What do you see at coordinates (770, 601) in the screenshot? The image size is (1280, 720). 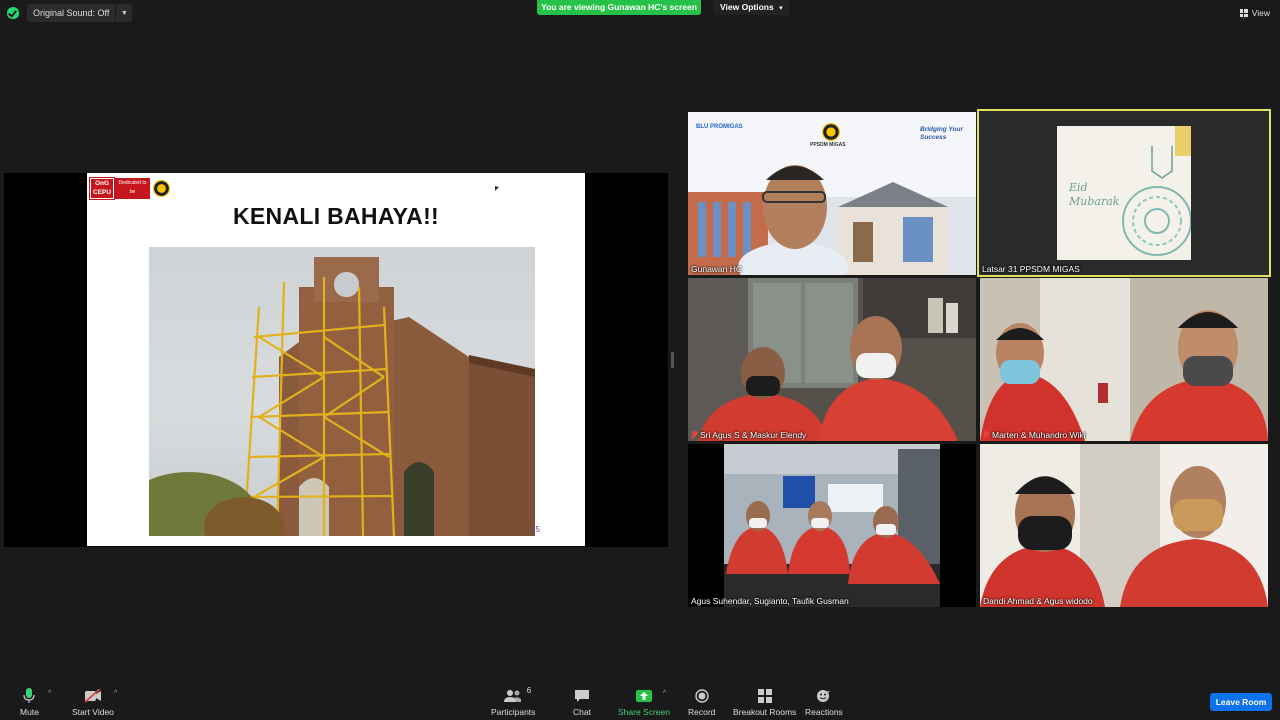 I see `participant-name: Agus Suhendar, Sugianto, Taufik Gusman` at bounding box center [770, 601].